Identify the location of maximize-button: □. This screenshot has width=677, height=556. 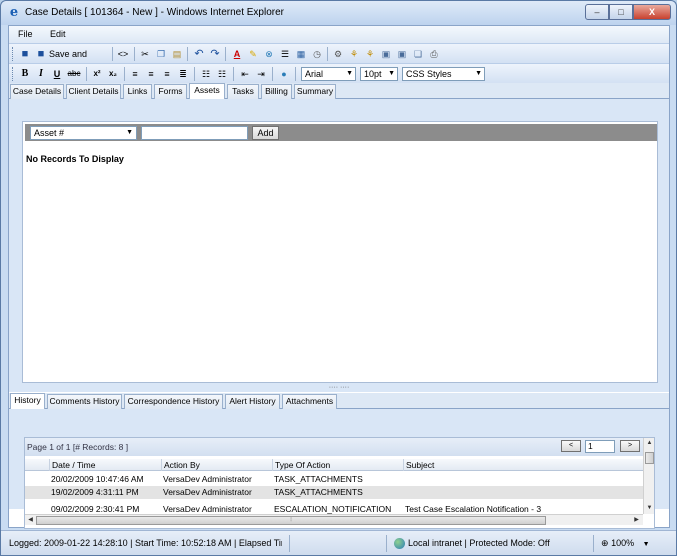
(621, 12).